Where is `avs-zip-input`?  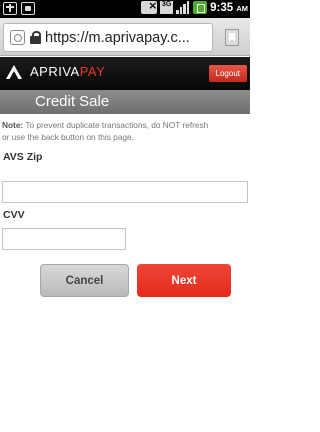
avs-zip-input is located at coordinates (125, 192).